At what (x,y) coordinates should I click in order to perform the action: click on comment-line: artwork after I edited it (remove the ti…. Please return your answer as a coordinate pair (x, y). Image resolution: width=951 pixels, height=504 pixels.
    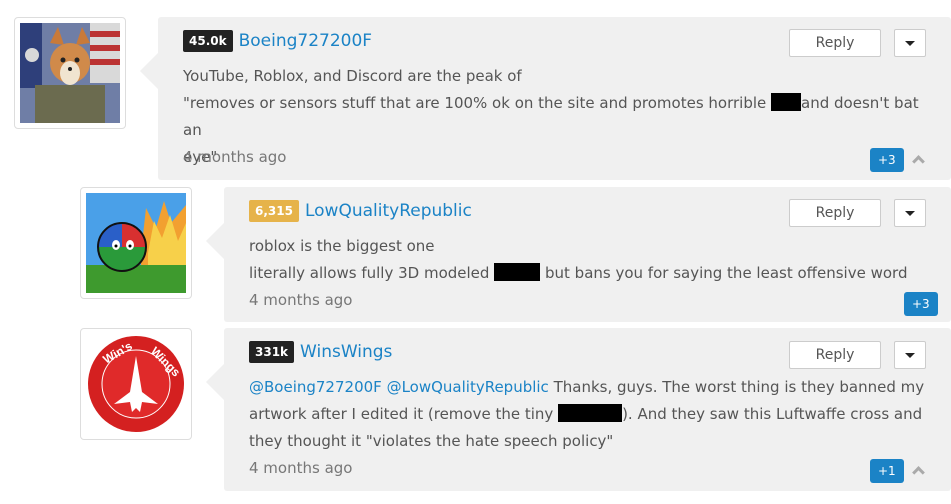
    Looking at the image, I should click on (590, 414).